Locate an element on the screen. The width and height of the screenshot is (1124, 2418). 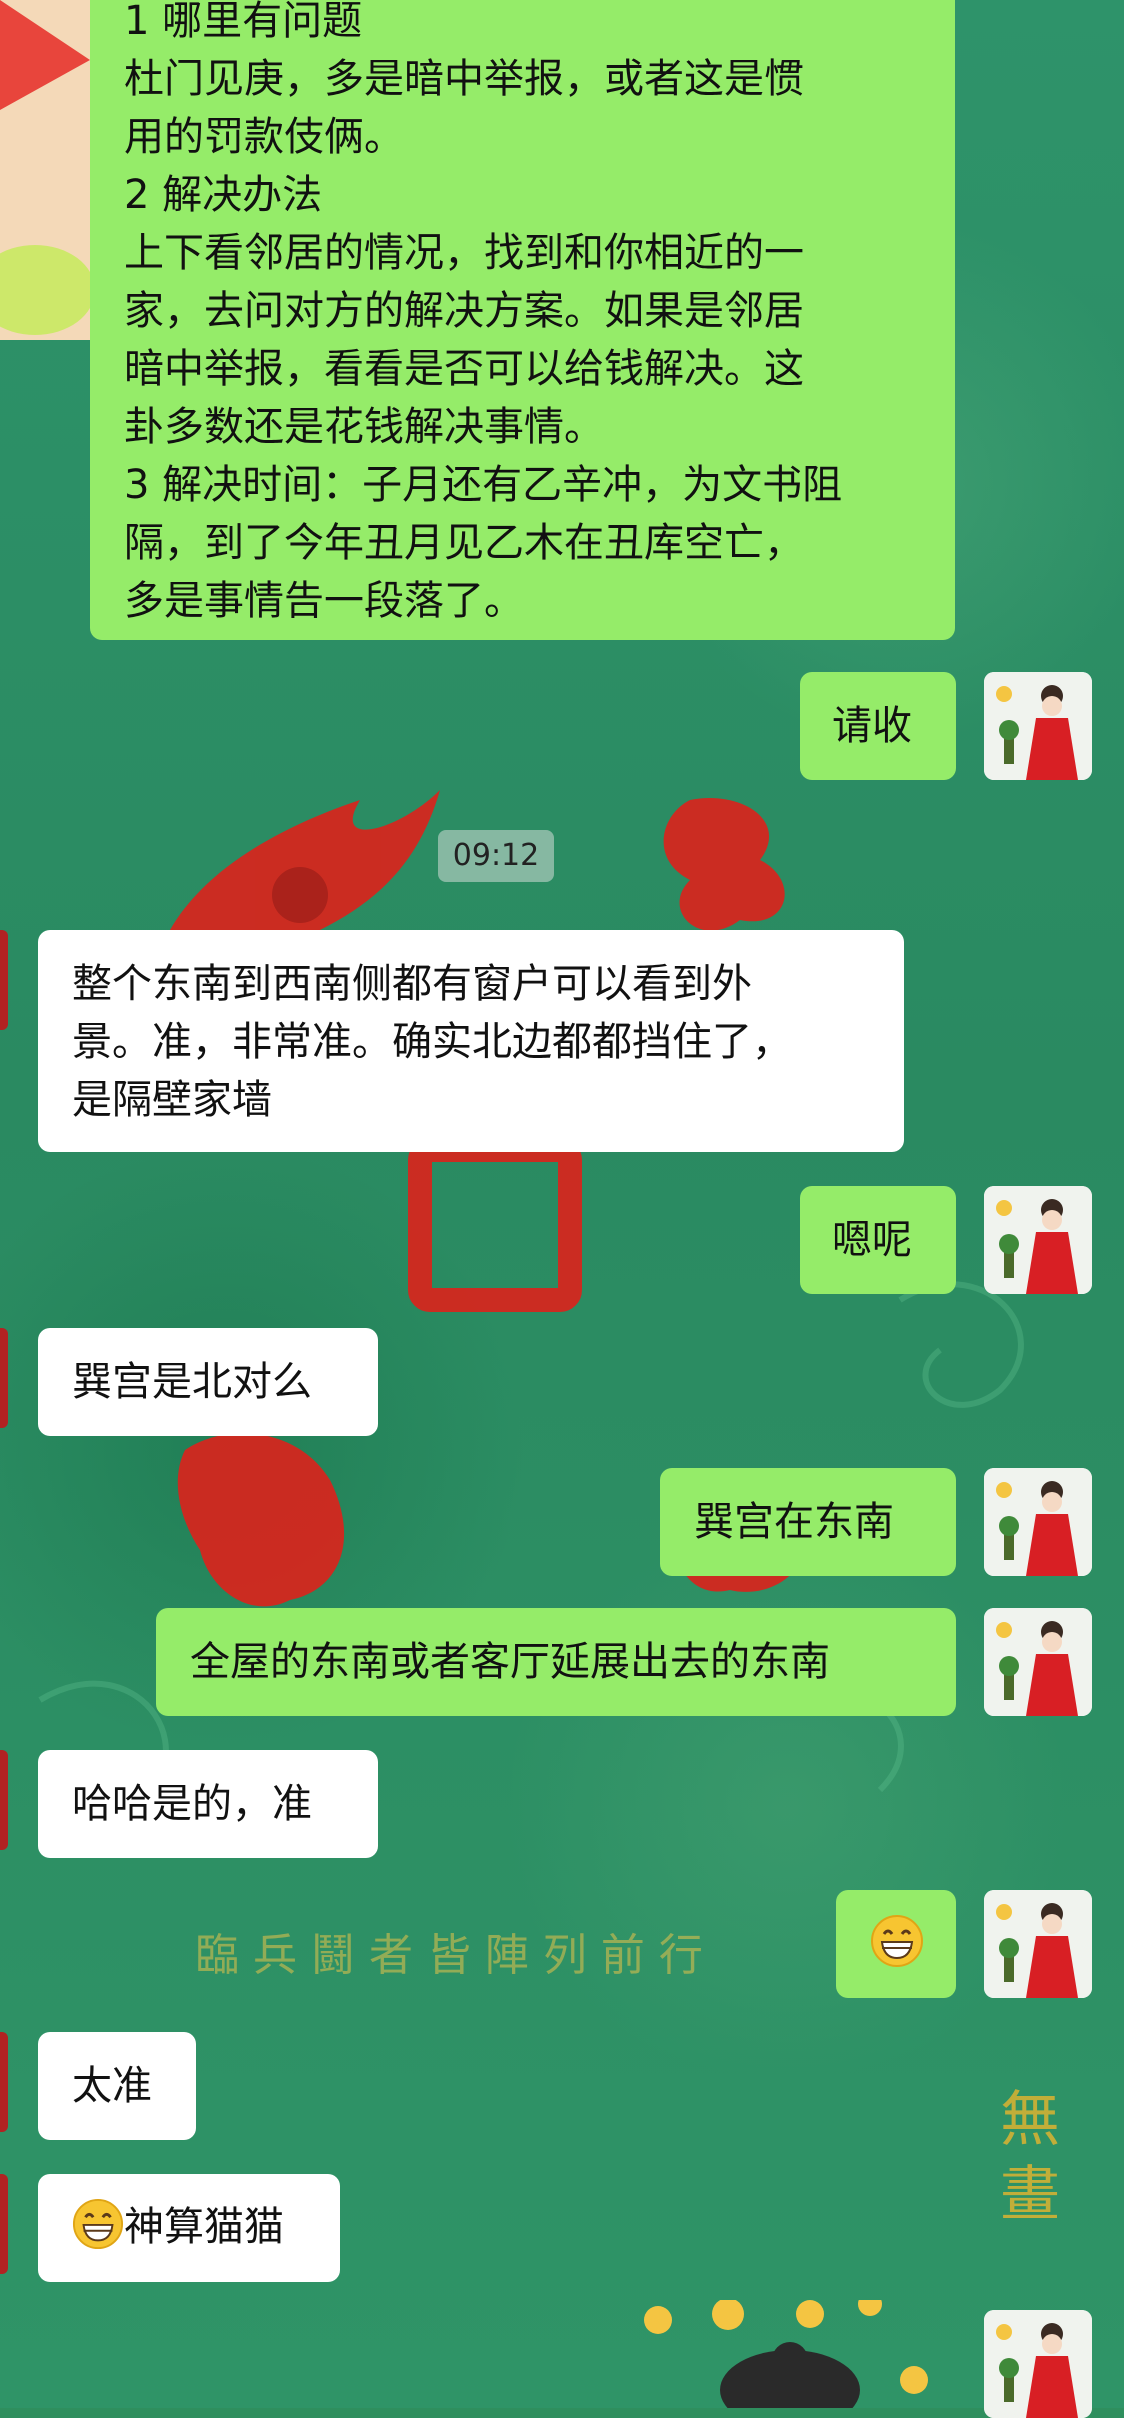
message-line: 2 解决办法 is located at coordinates (223, 195).